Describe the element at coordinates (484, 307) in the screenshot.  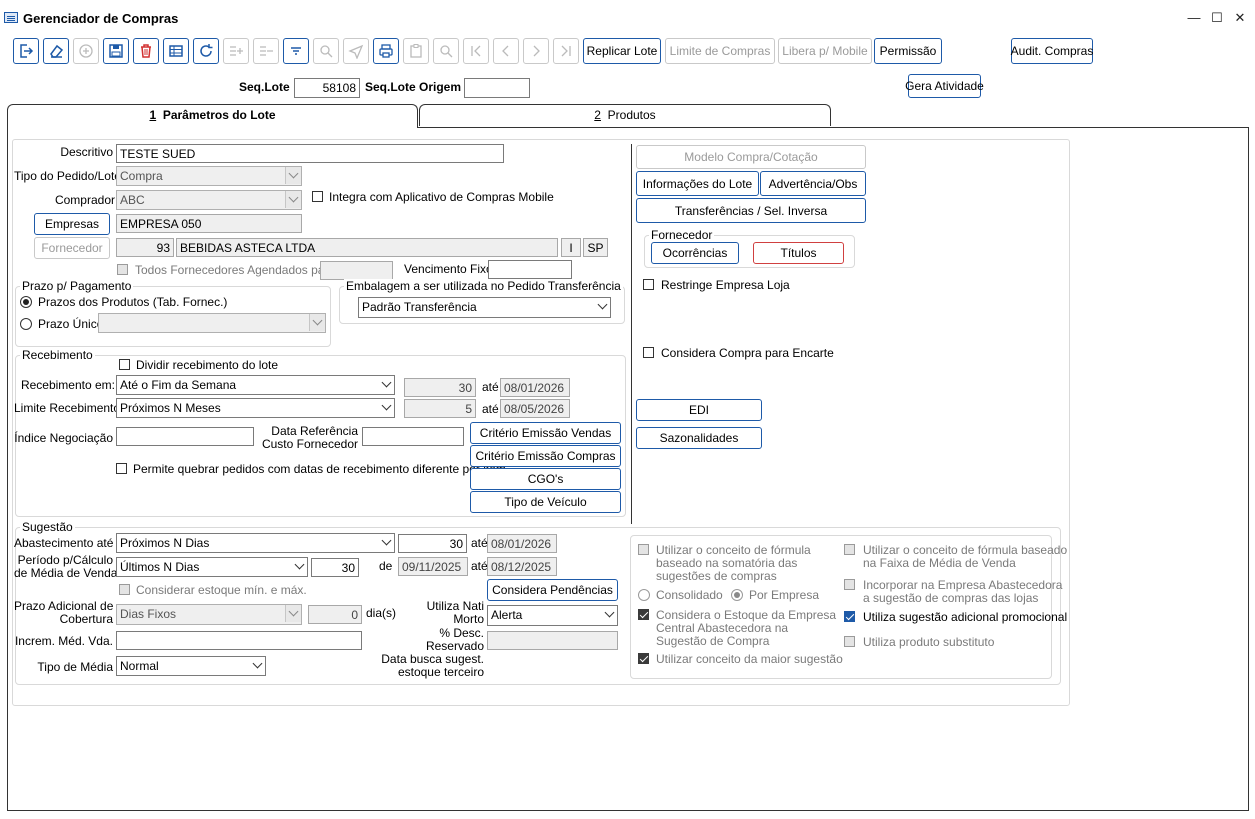
I see `embalagem-select: Padrão Transferência` at that location.